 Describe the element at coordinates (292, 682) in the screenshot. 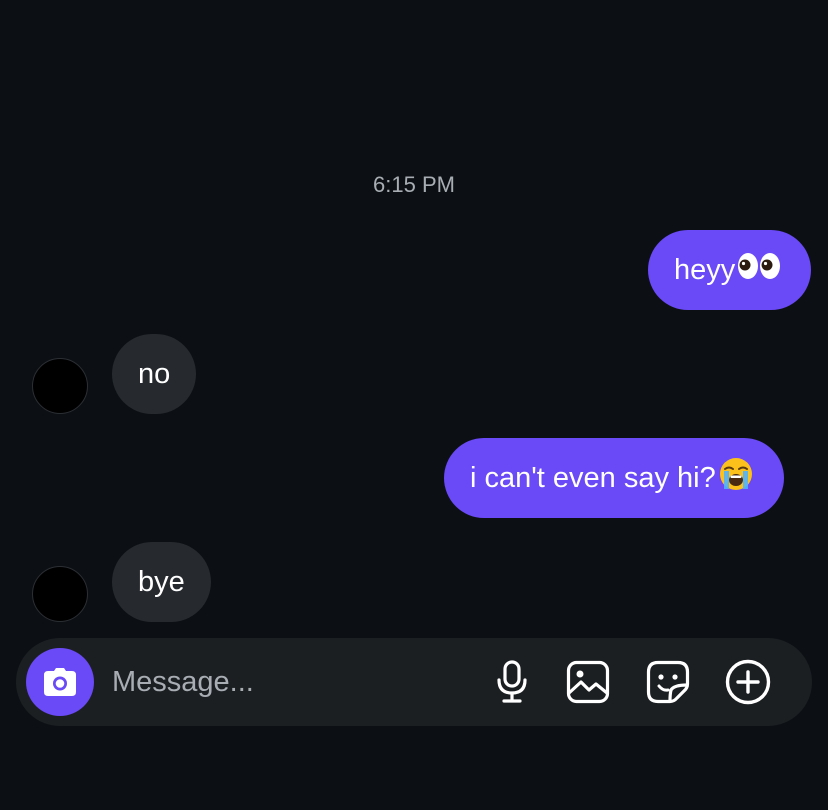

I see `message-input` at that location.